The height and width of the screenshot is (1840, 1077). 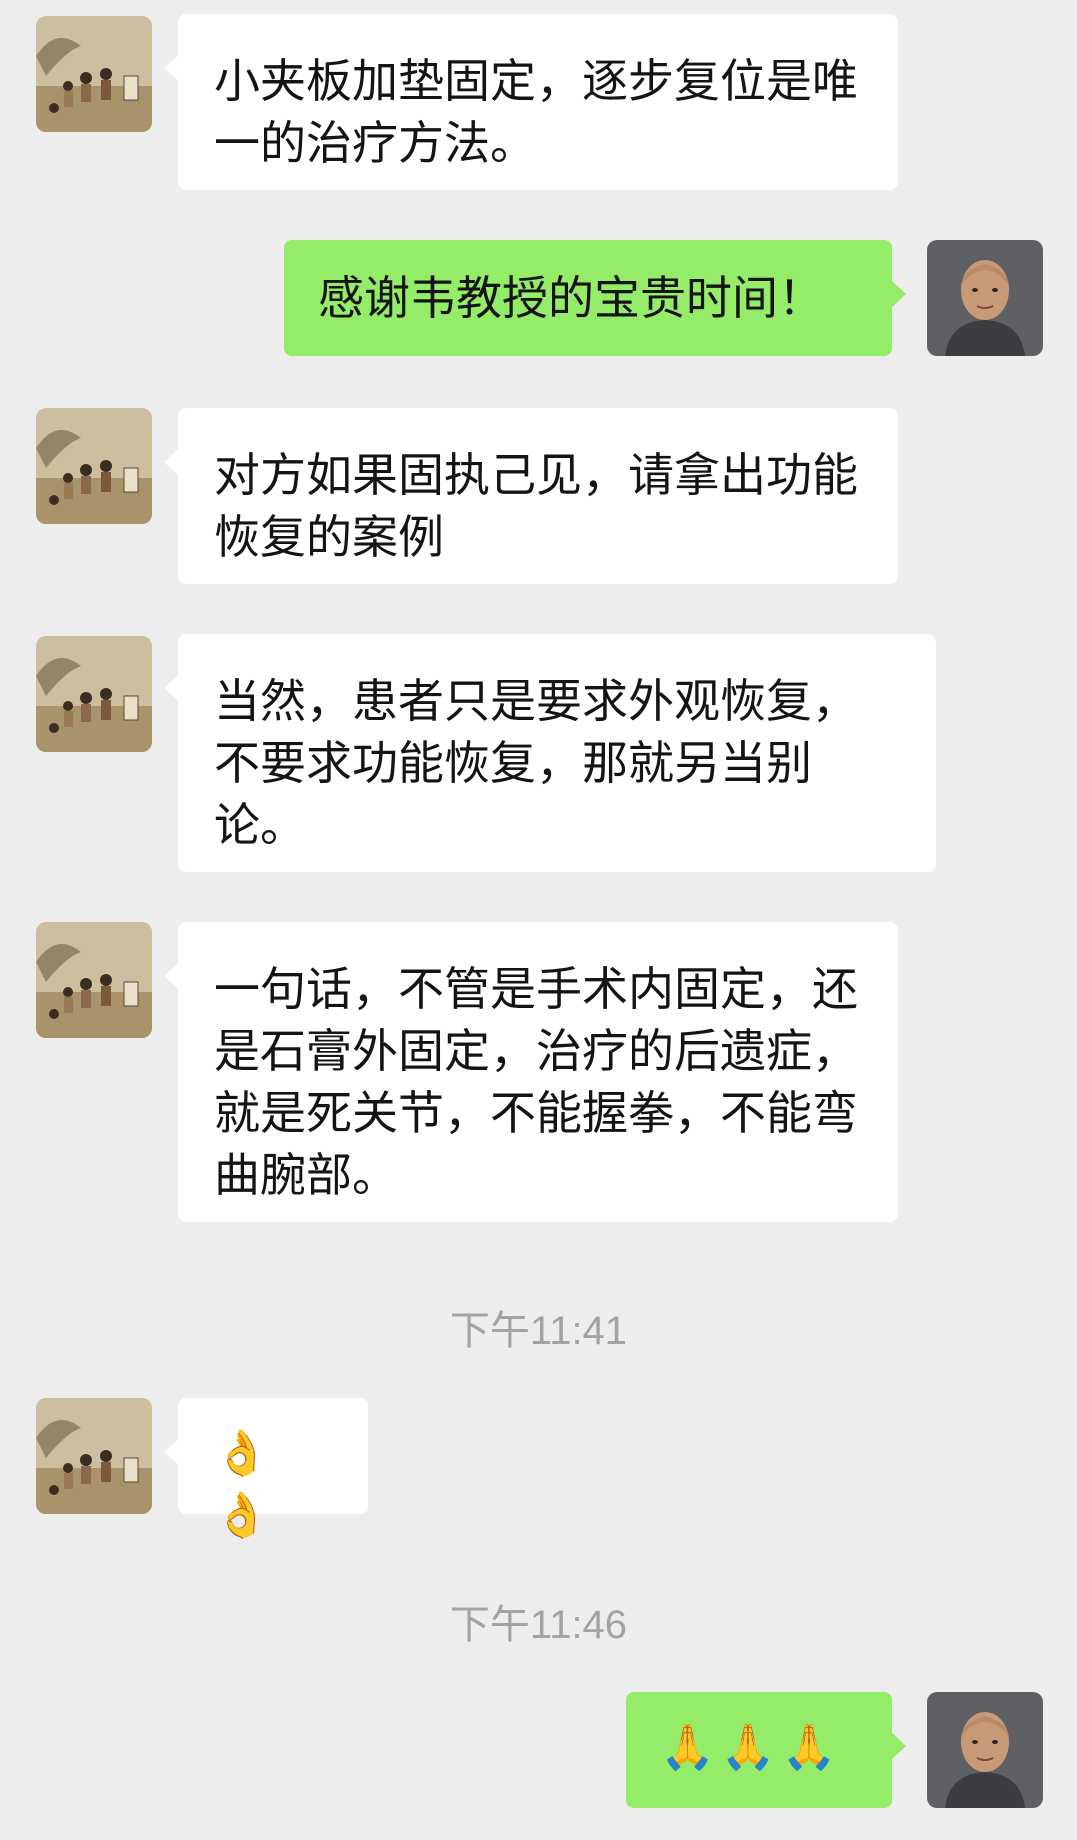 I want to click on message-bubble-7: 🙏🙏🙏, so click(x=766, y=1750).